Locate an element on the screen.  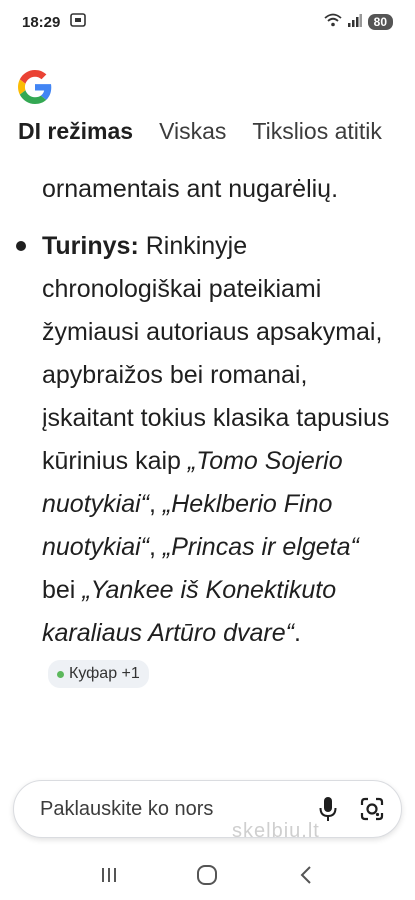
signal-icon is located at coordinates (354, 22).